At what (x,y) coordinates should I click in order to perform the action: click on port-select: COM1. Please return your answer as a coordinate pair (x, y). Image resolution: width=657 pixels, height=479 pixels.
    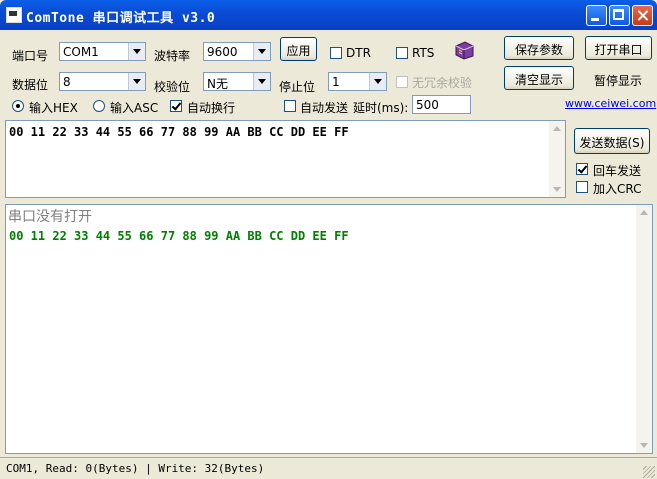
    Looking at the image, I should click on (102, 51).